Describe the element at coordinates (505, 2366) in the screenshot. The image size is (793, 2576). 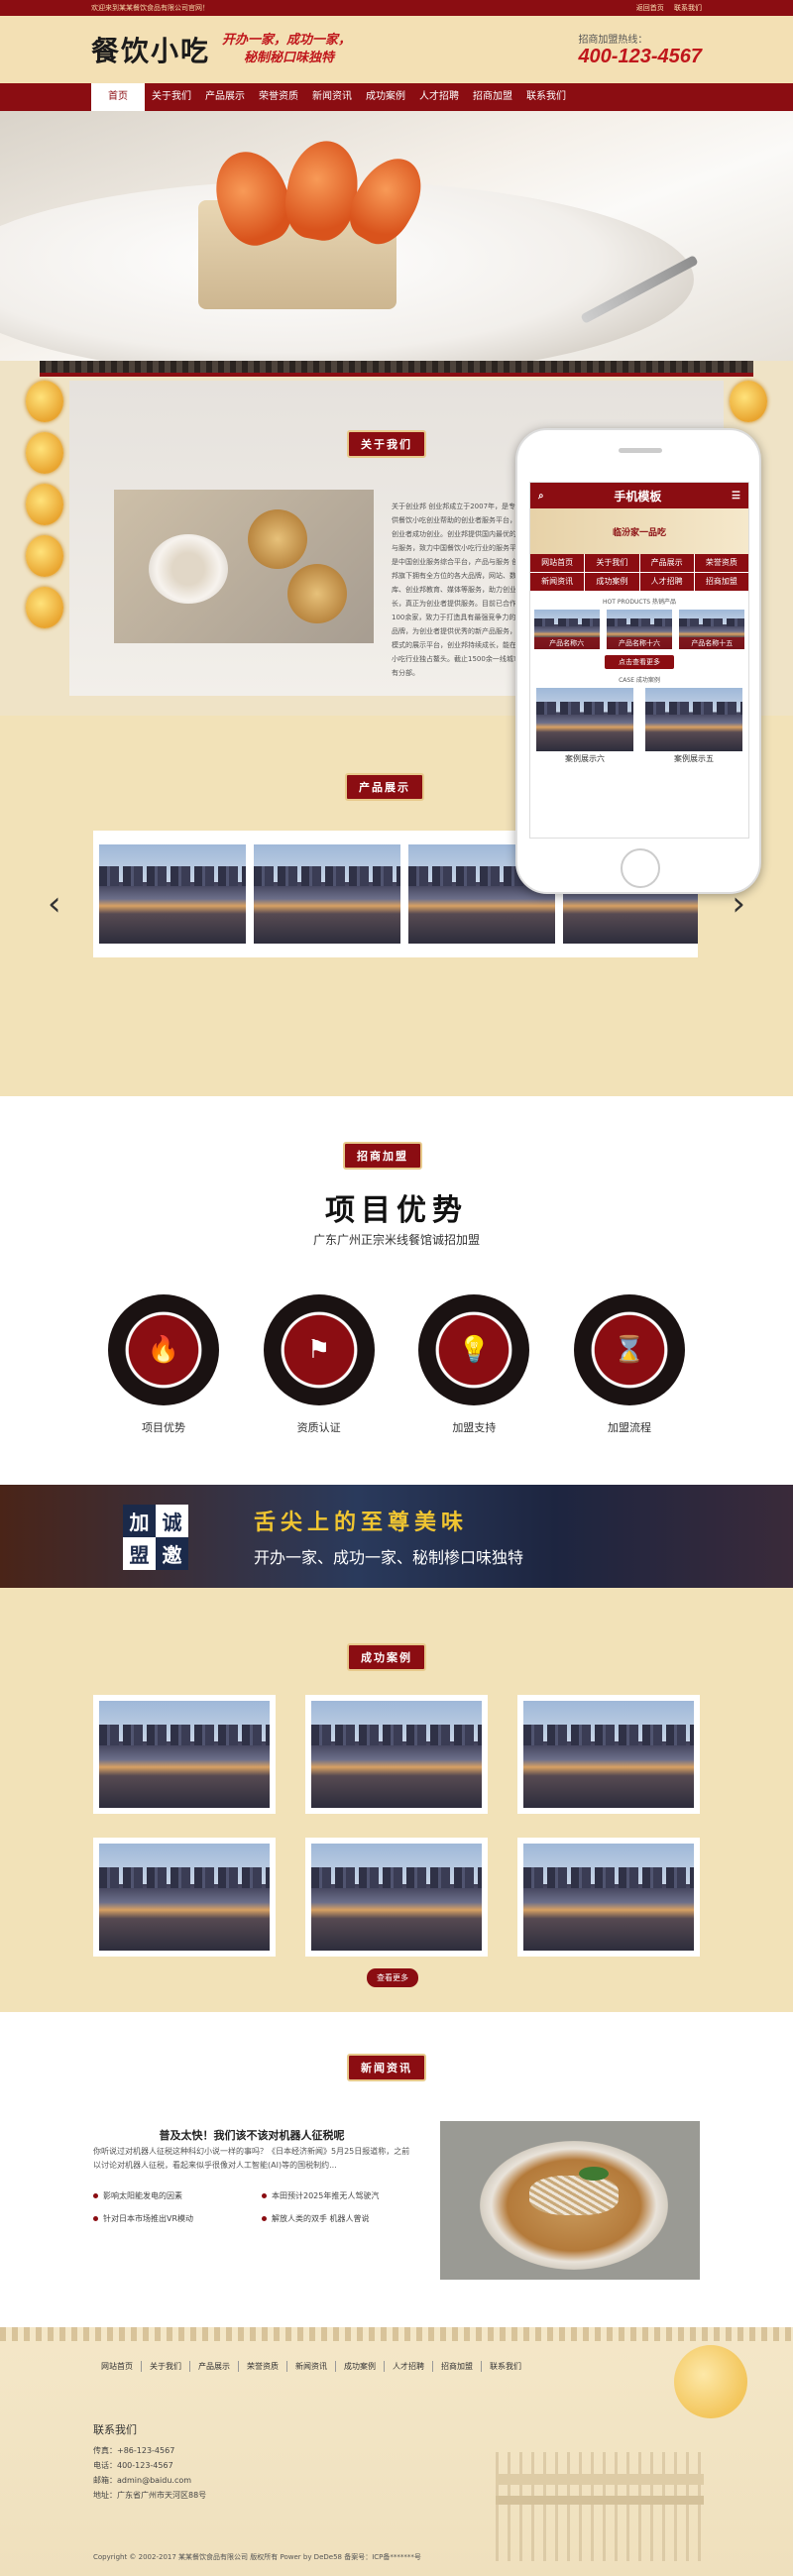
I see `footer-link: 联系我们` at that location.